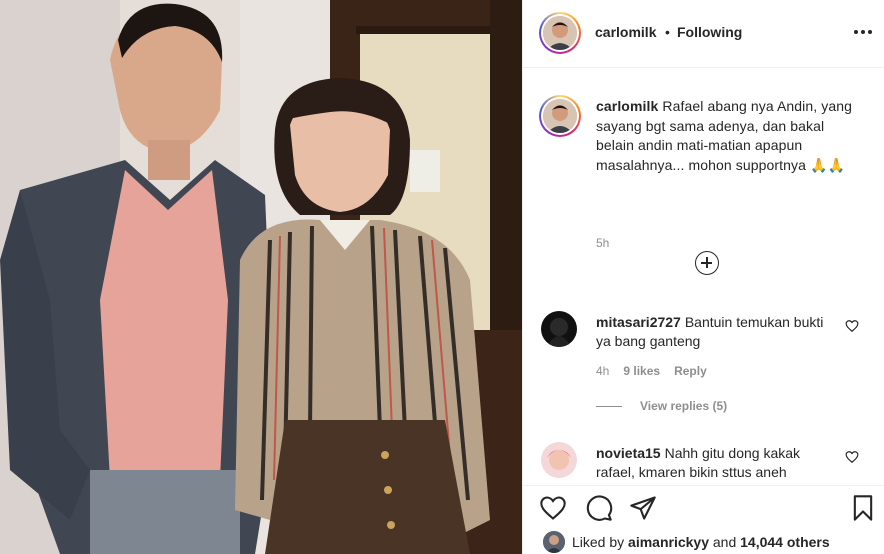  I want to click on liked-by-others: 14,044 others, so click(785, 542).